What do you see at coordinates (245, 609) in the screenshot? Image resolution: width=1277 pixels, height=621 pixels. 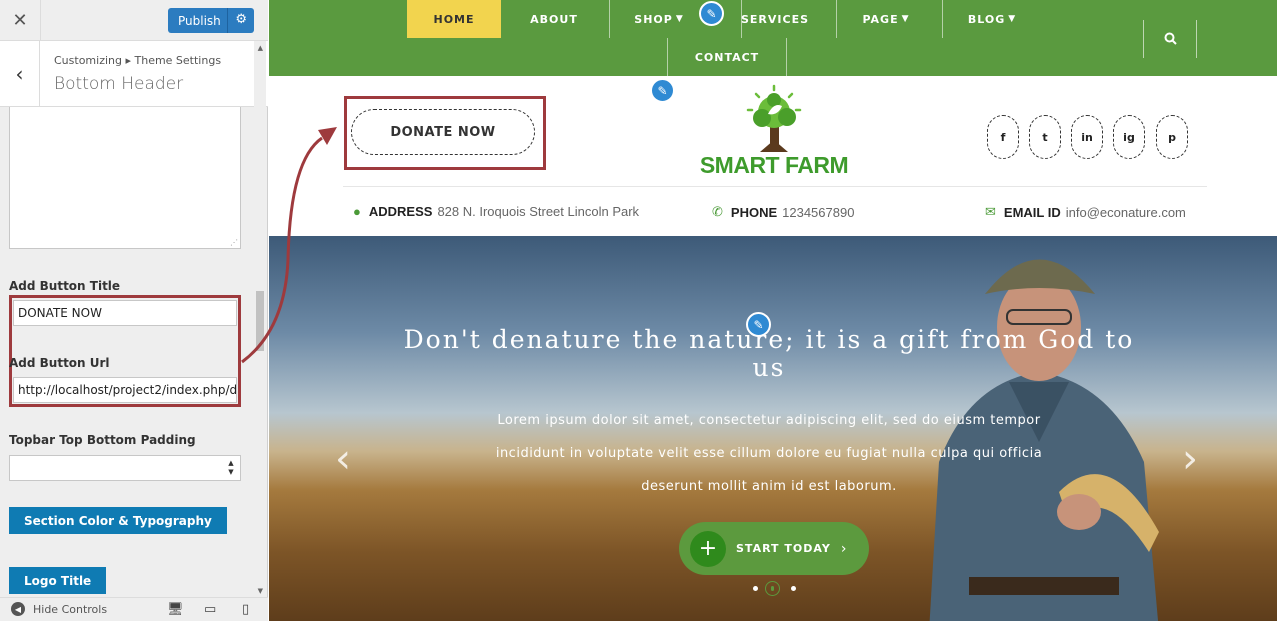 I see `mobile-preview-icon: ▯` at bounding box center [245, 609].